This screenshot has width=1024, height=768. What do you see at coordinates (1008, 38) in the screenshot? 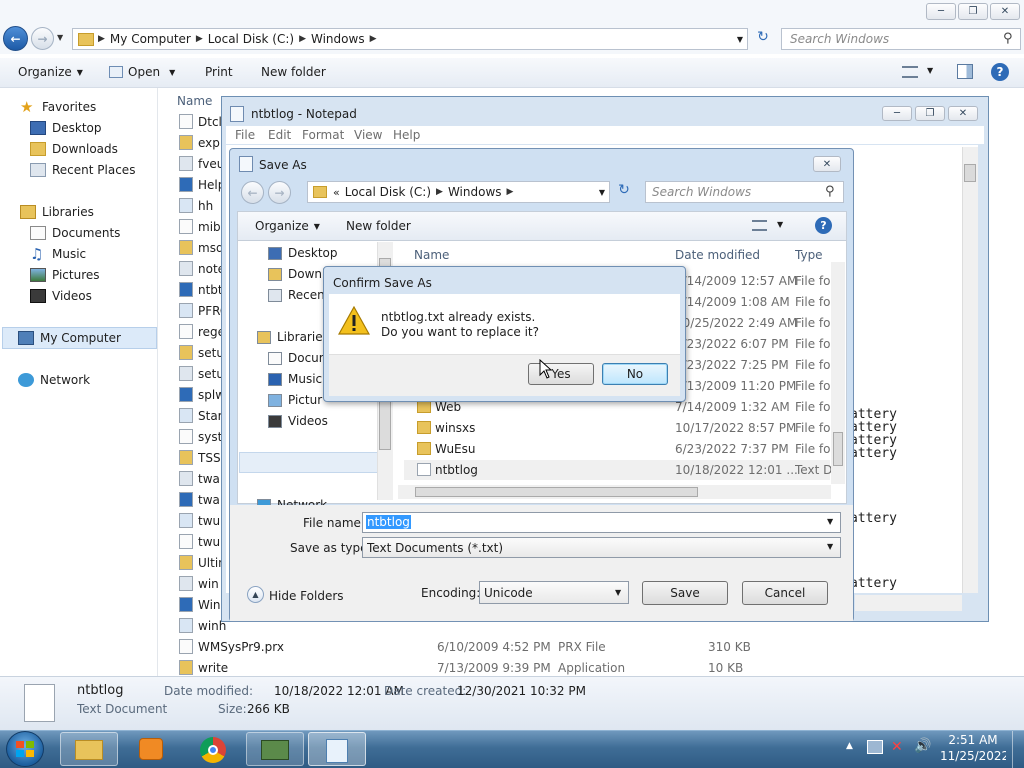
I see `search-icon: ⚲` at bounding box center [1008, 38].